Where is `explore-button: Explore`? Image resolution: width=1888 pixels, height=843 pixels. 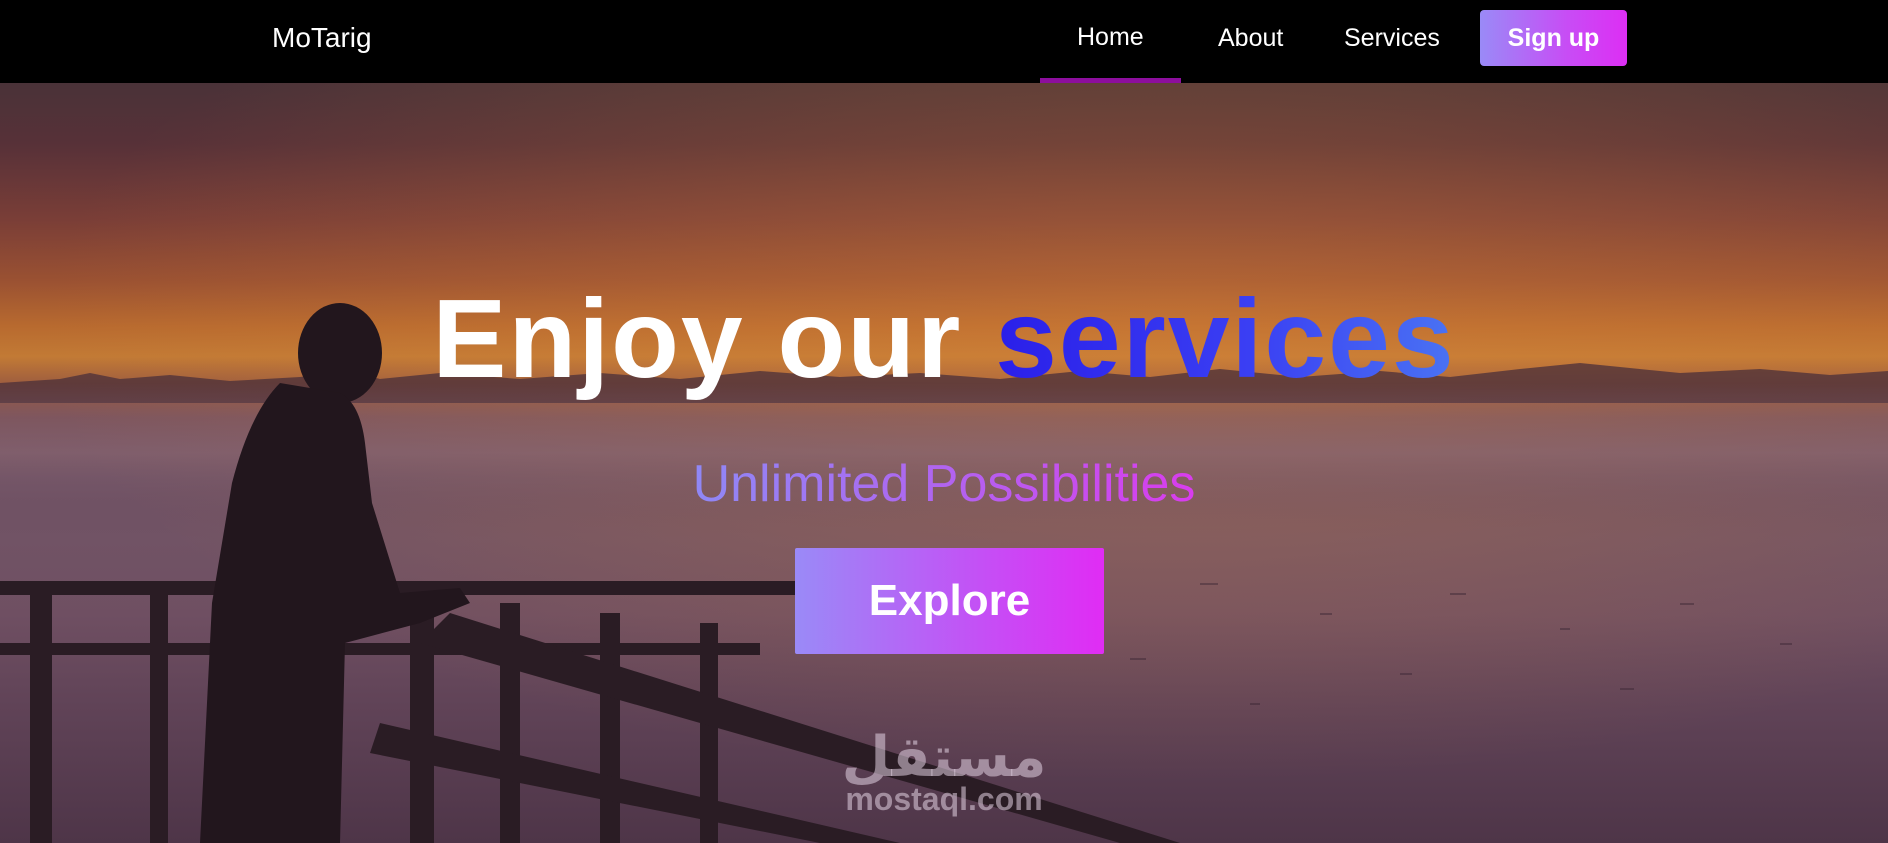 explore-button: Explore is located at coordinates (949, 601).